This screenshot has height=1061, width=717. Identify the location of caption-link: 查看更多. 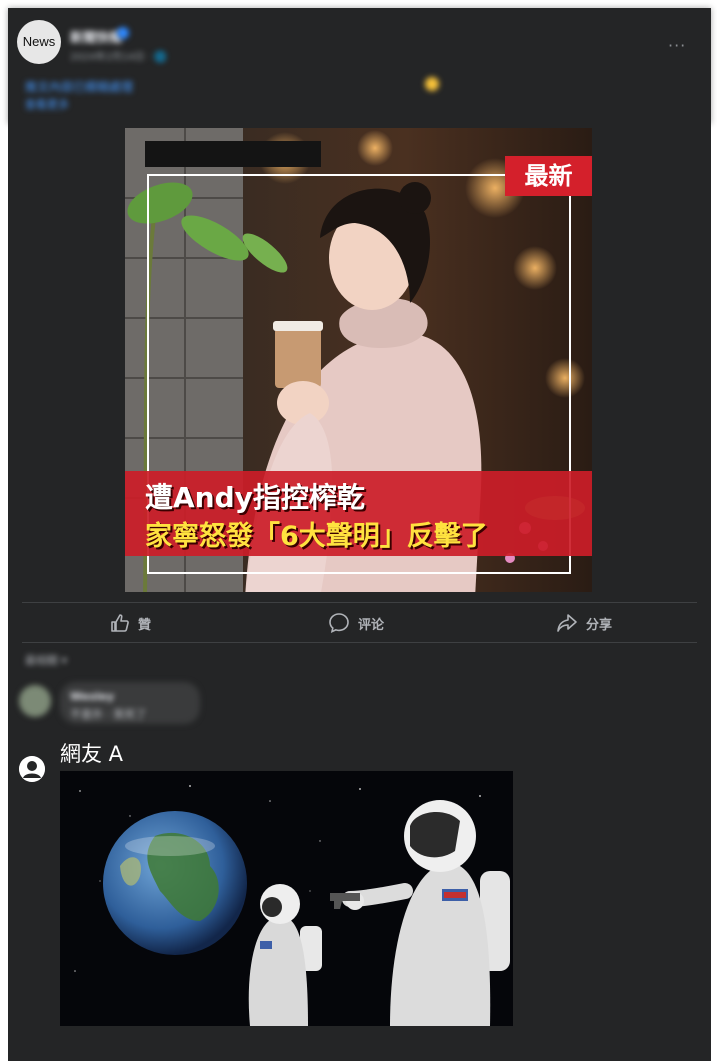
(47, 104).